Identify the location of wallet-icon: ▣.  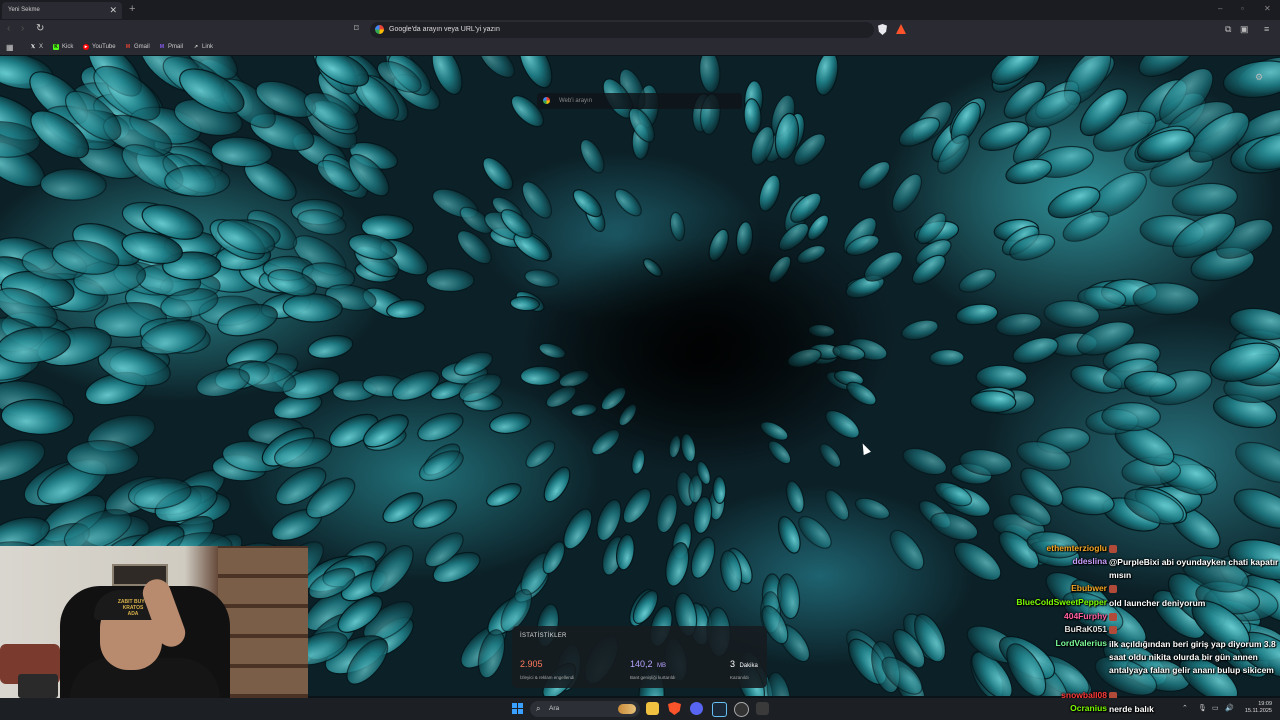
(1244, 29).